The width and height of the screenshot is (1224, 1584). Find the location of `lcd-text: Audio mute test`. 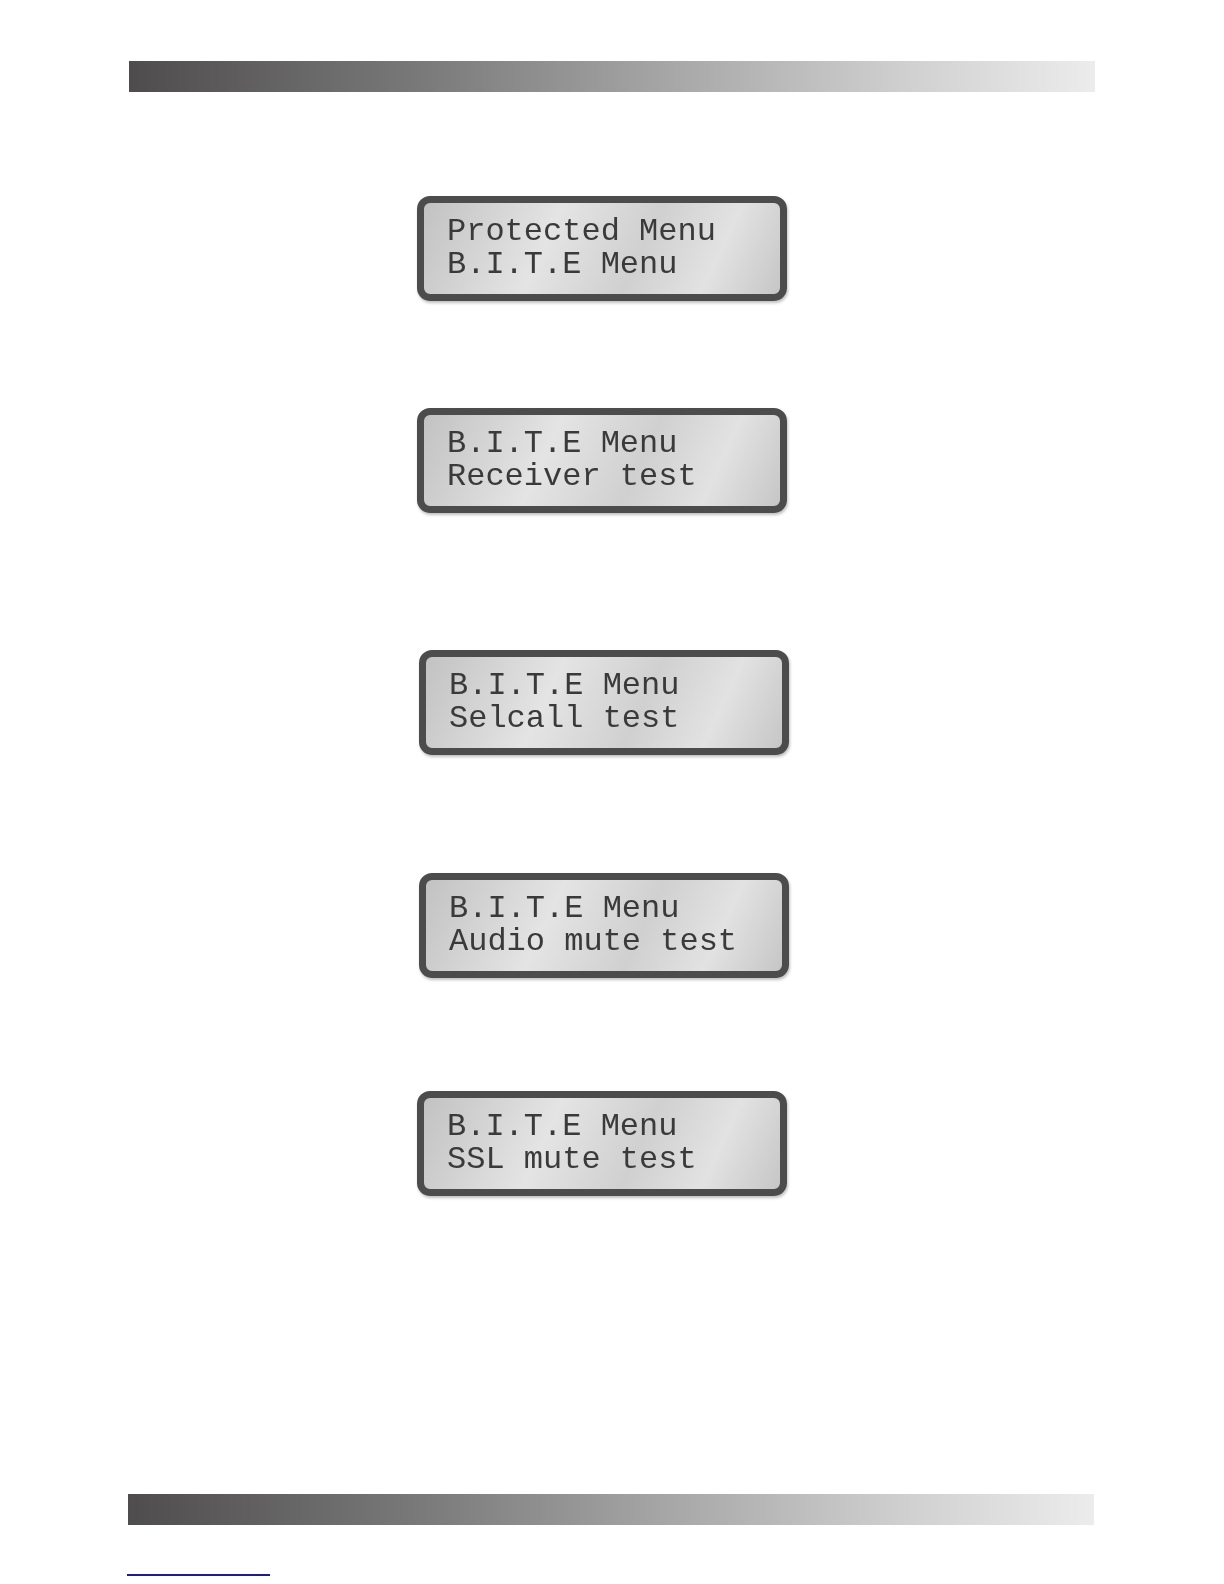

lcd-text: Audio mute test is located at coordinates (593, 941).